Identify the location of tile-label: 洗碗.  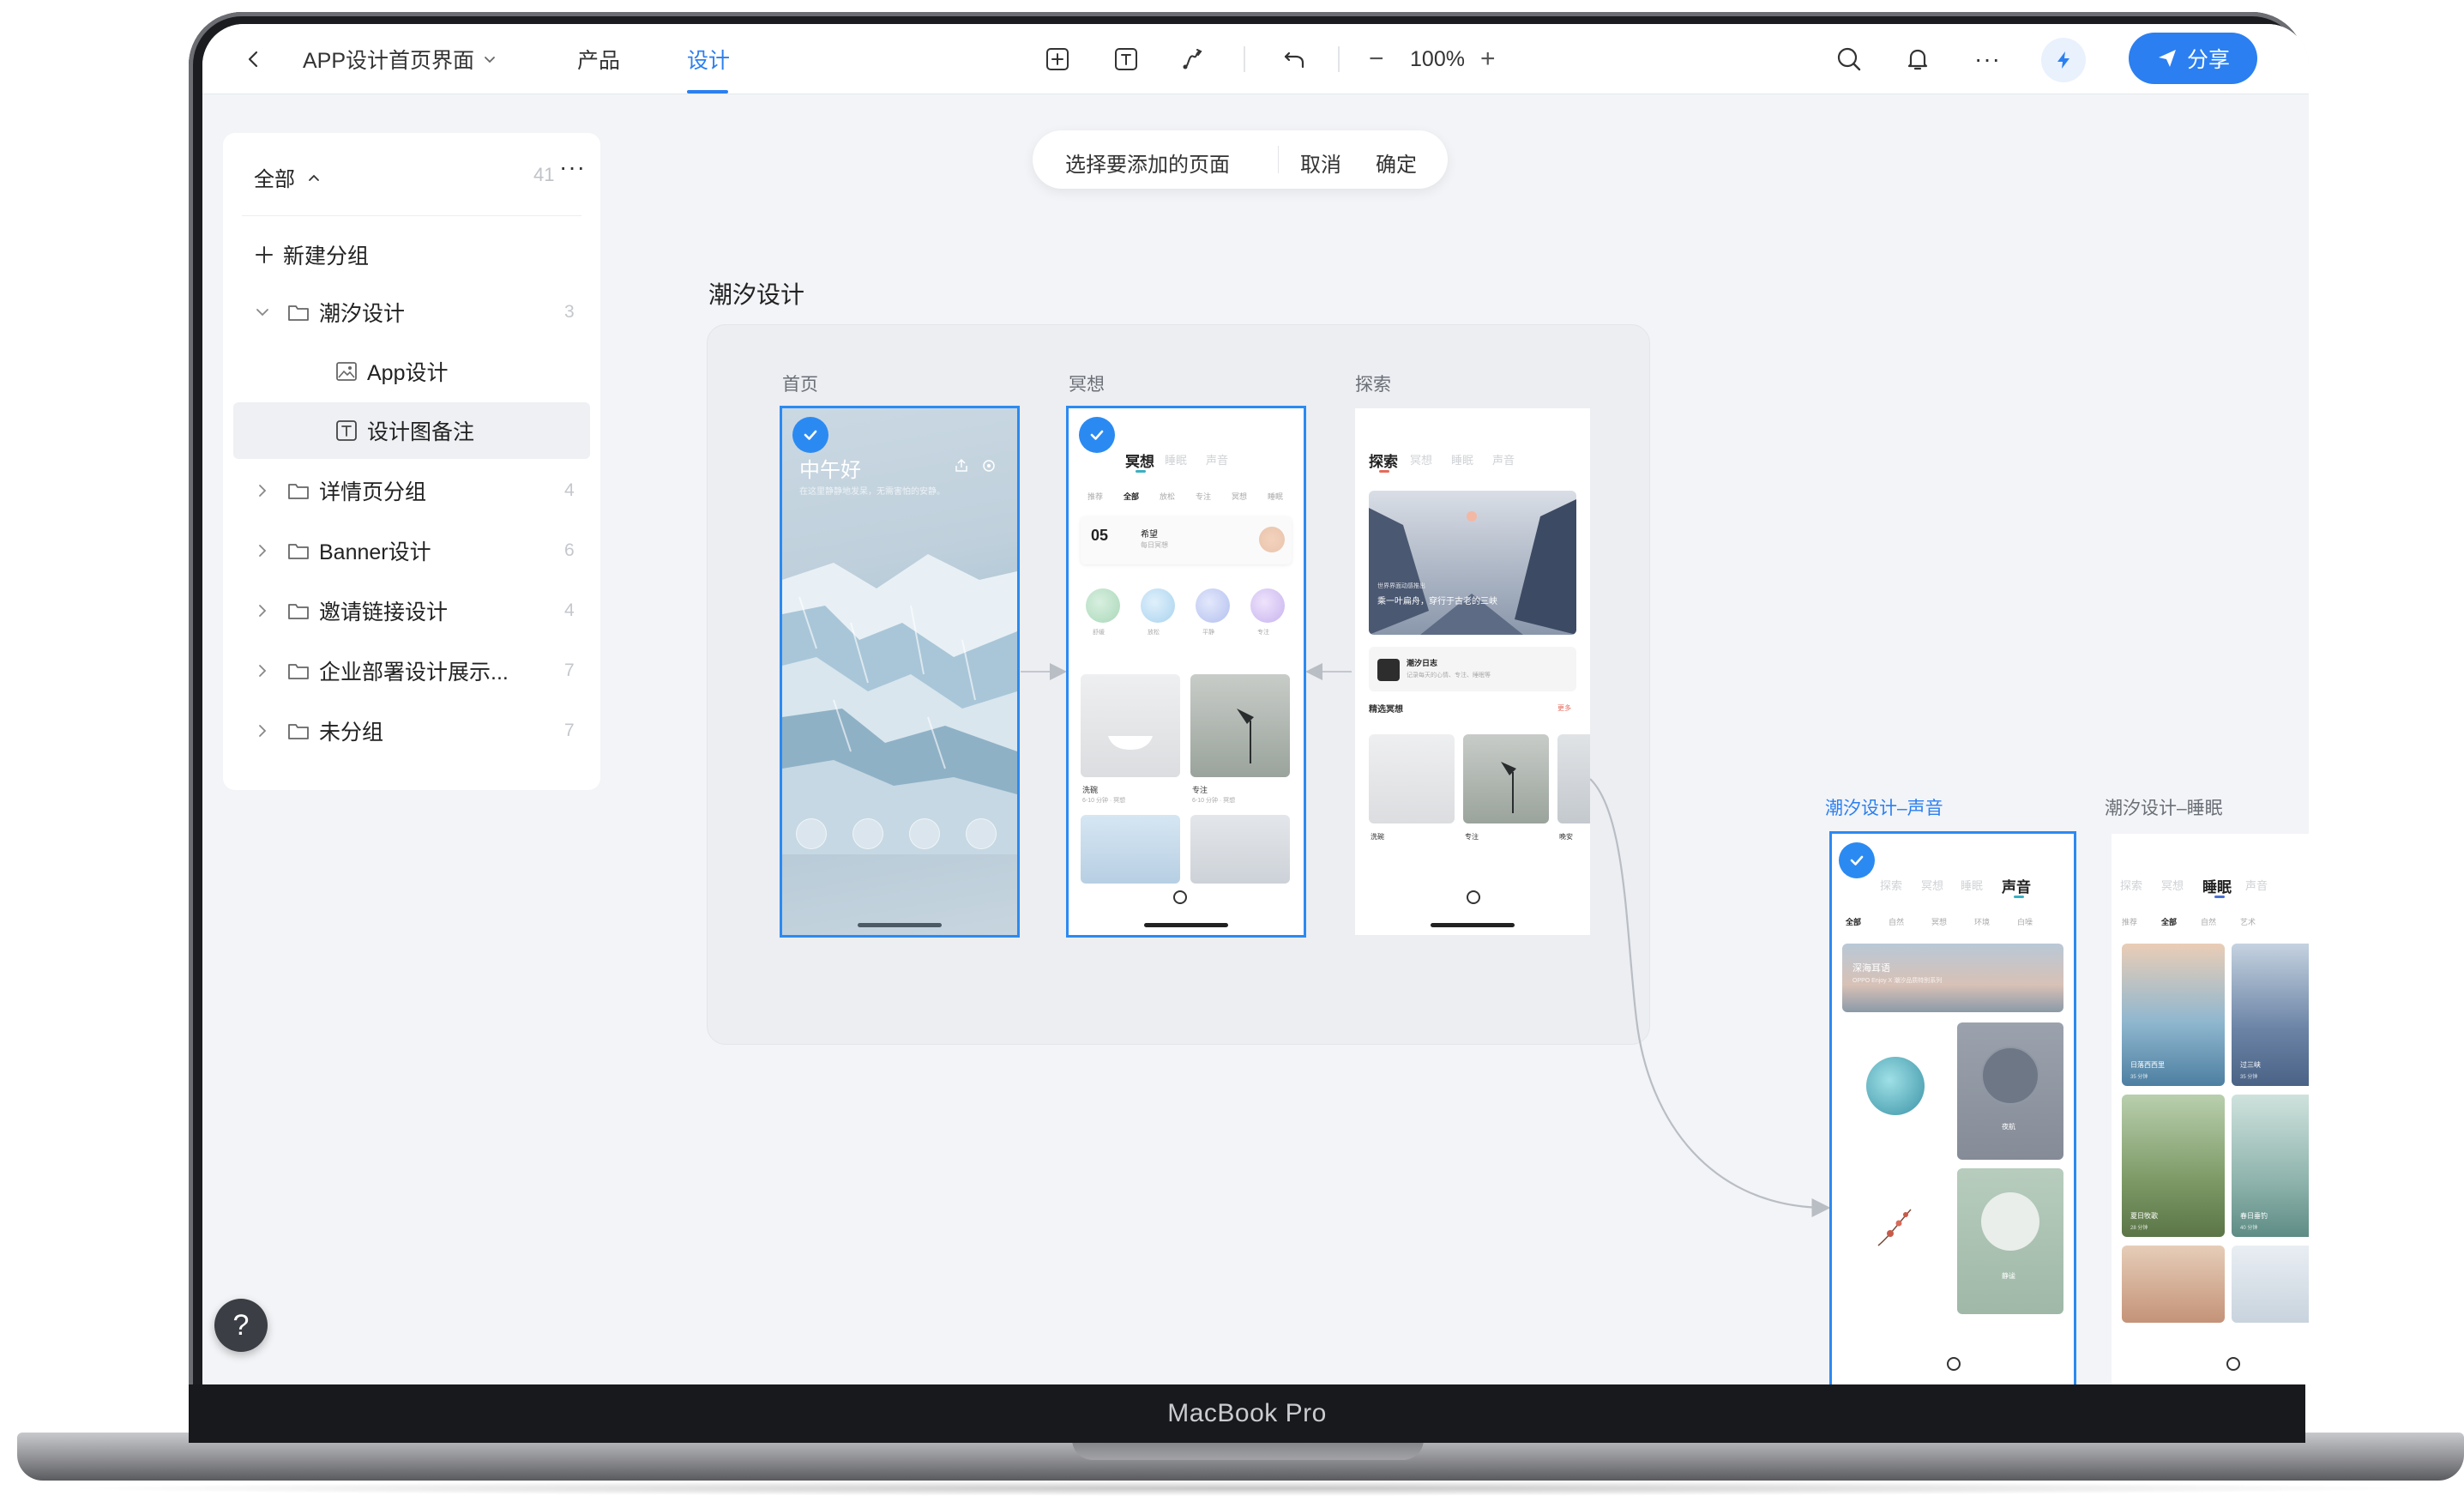
(1090, 790).